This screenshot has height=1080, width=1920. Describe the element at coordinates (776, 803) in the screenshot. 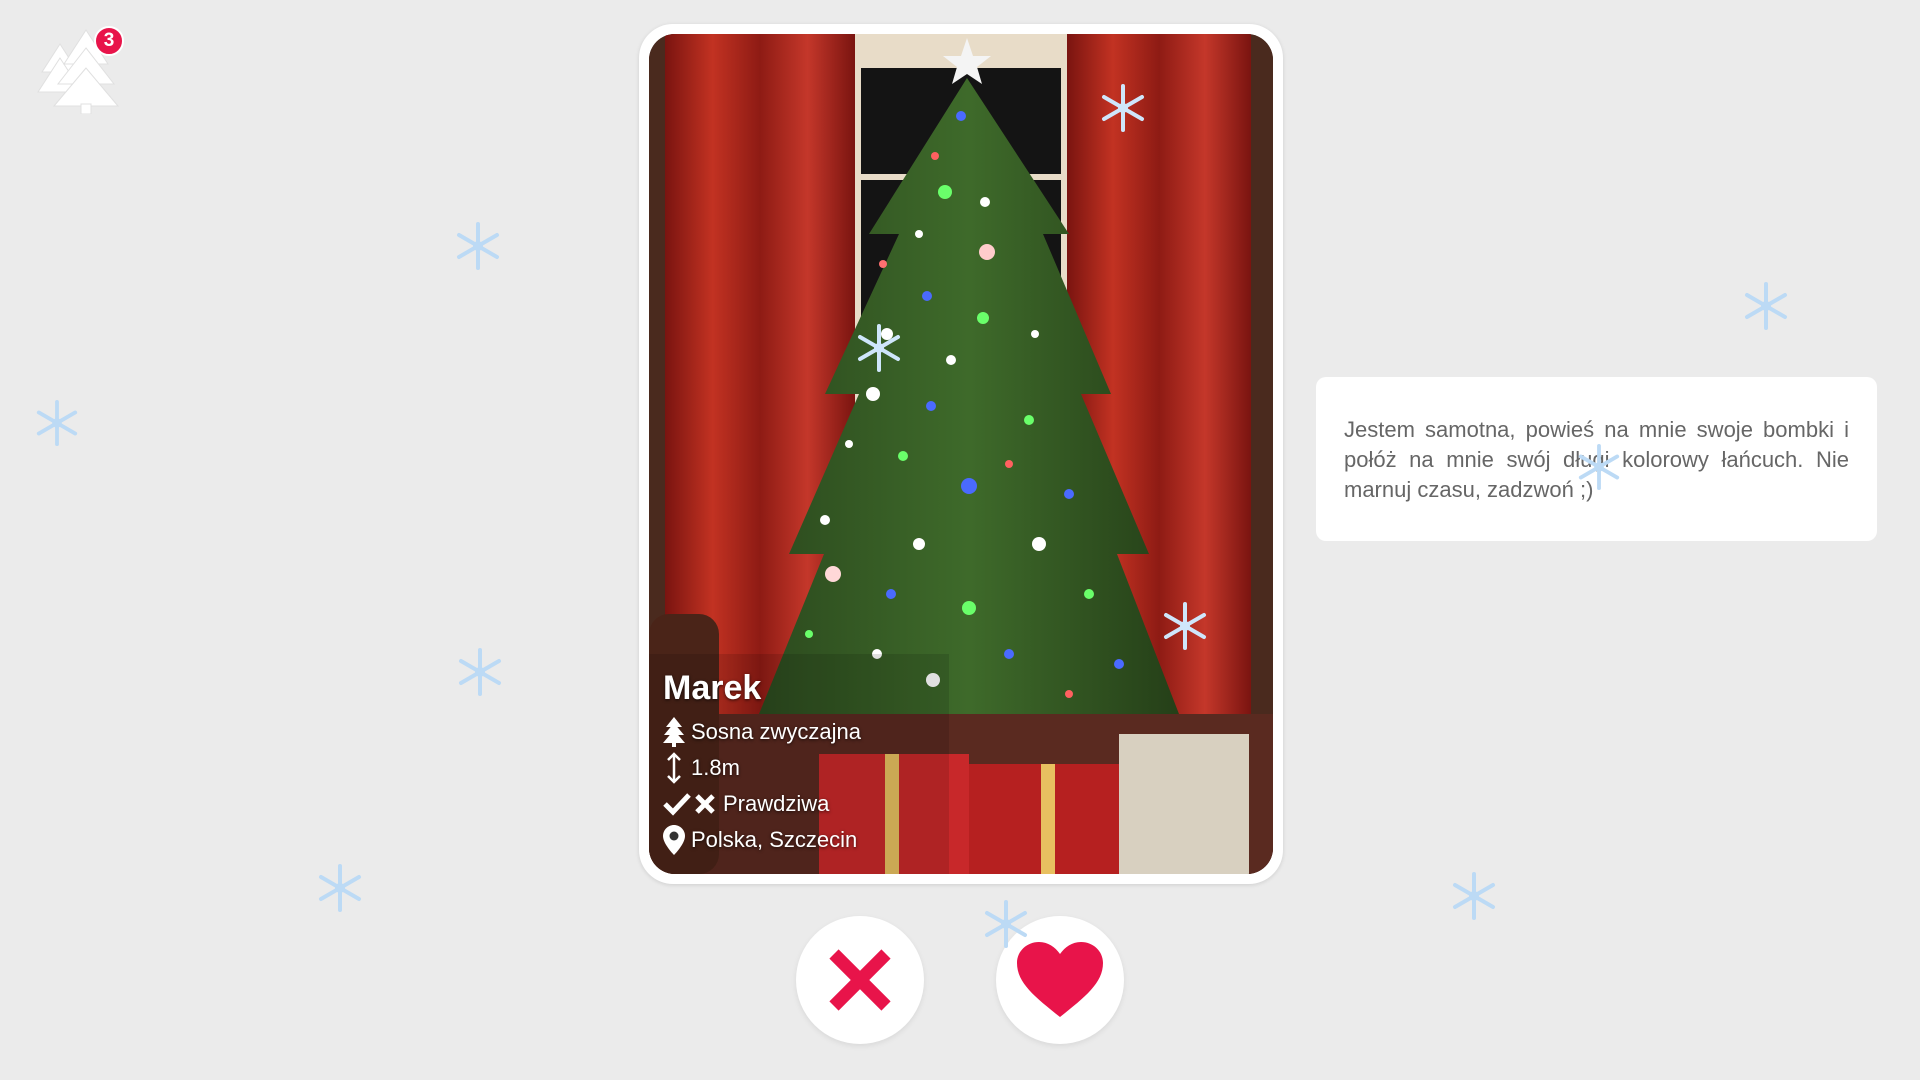

I see `type-label: Prawdziwa` at that location.